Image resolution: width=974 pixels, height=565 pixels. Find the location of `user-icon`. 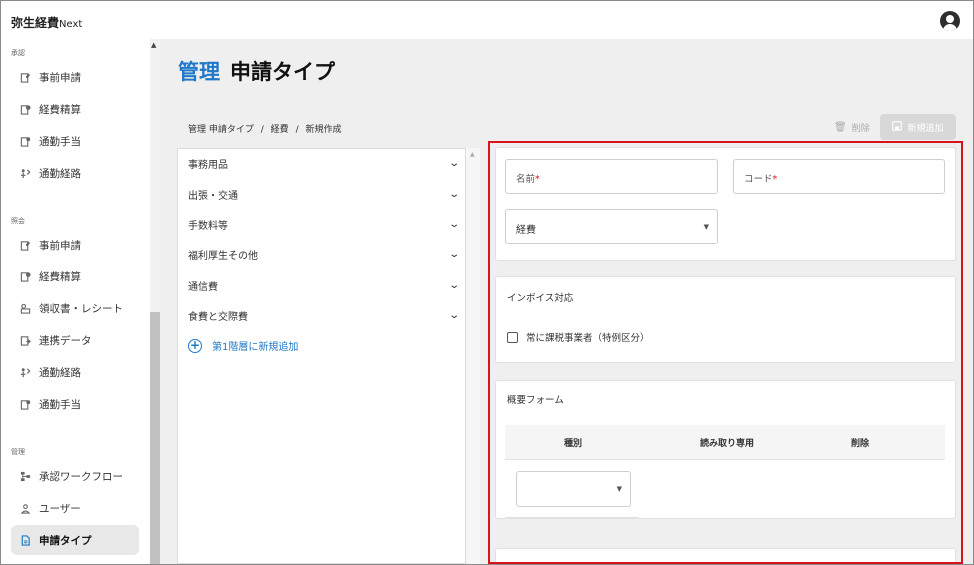

user-icon is located at coordinates (25, 508).